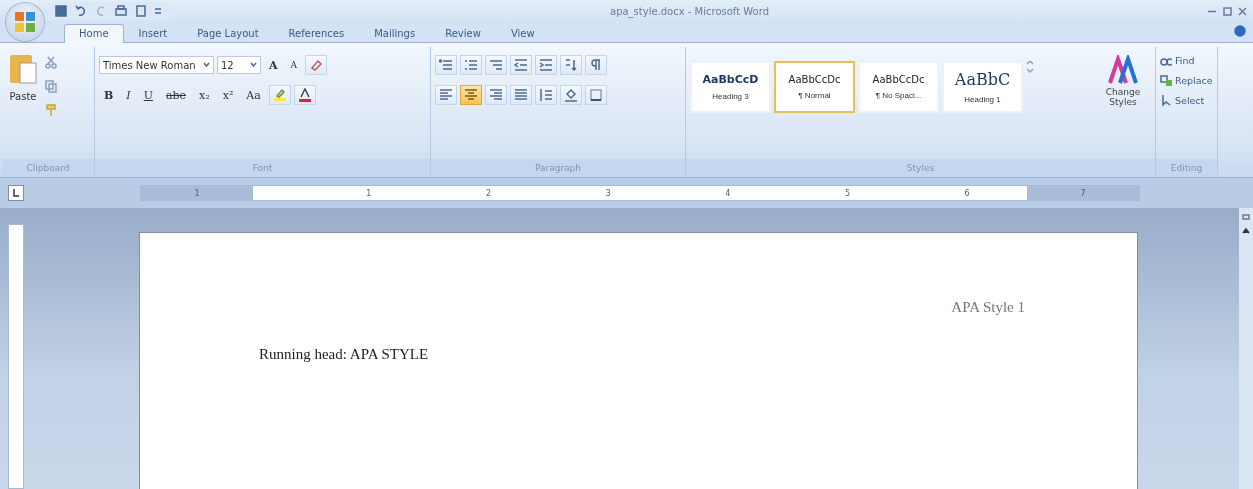 This screenshot has height=489, width=1253. Describe the element at coordinates (988, 307) in the screenshot. I see `page-header: APA Style 1` at that location.